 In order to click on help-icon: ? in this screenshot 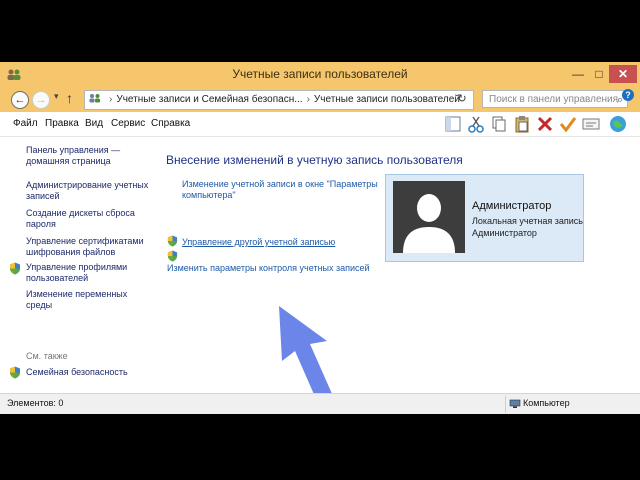, I will do `click(628, 95)`.